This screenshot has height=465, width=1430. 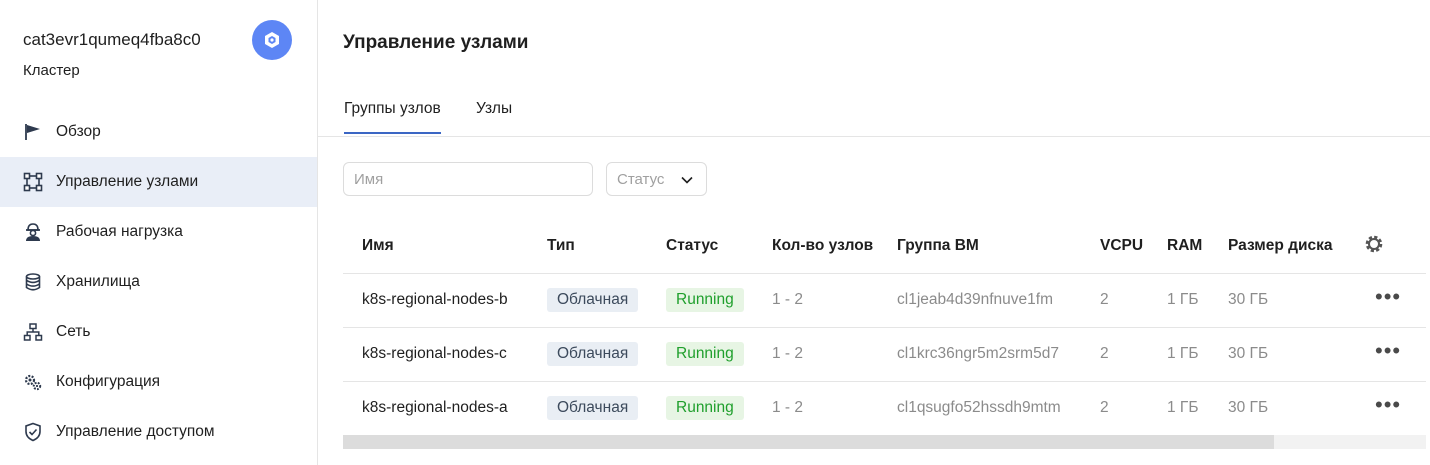 What do you see at coordinates (494, 116) in the screenshot?
I see `tab-nodes: Узлы` at bounding box center [494, 116].